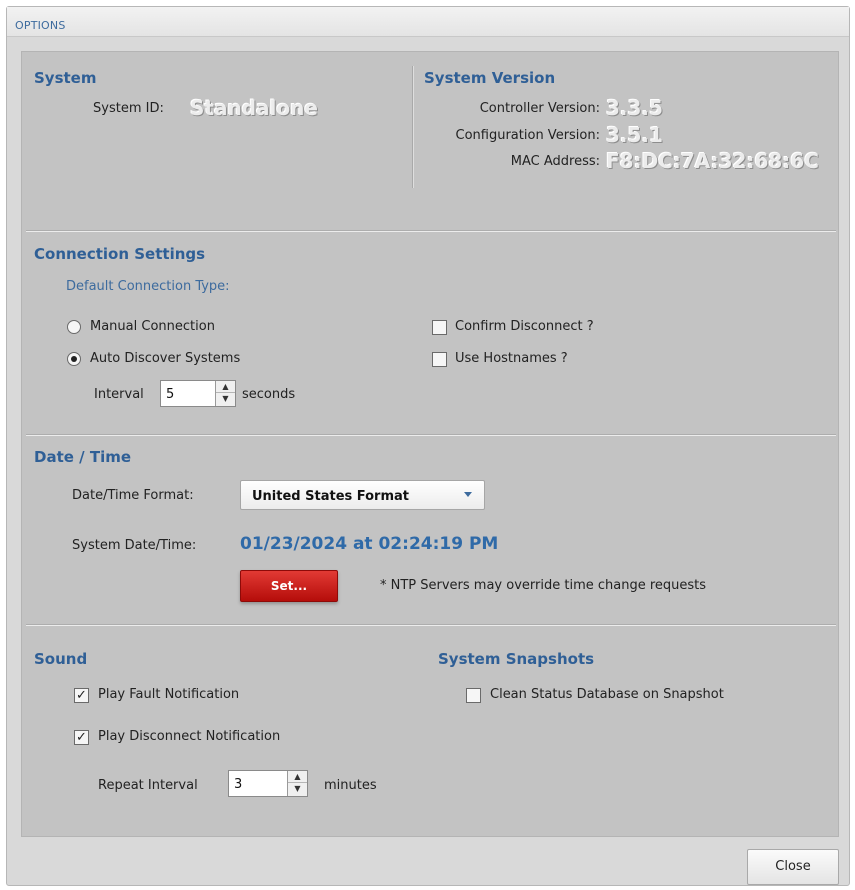  I want to click on repeat-increment-icon: ▲, so click(297, 777).